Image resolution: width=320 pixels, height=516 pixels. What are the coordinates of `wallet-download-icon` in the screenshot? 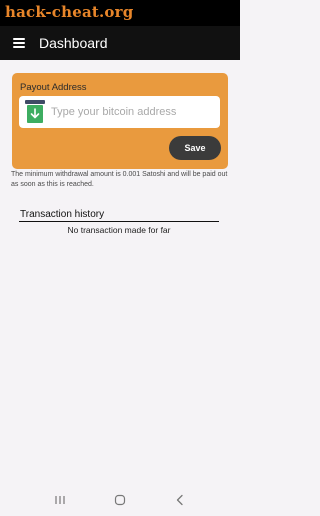 It's located at (35, 112).